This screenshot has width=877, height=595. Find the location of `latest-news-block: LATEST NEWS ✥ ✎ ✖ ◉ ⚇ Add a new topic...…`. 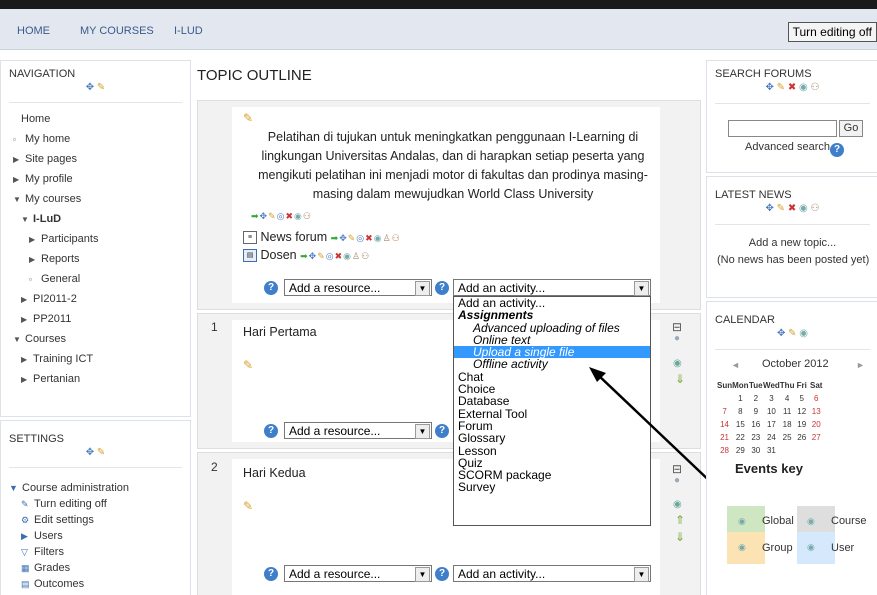

latest-news-block: LATEST NEWS ✥ ✎ ✖ ◉ ⚇ Add a new topic...… is located at coordinates (791, 237).